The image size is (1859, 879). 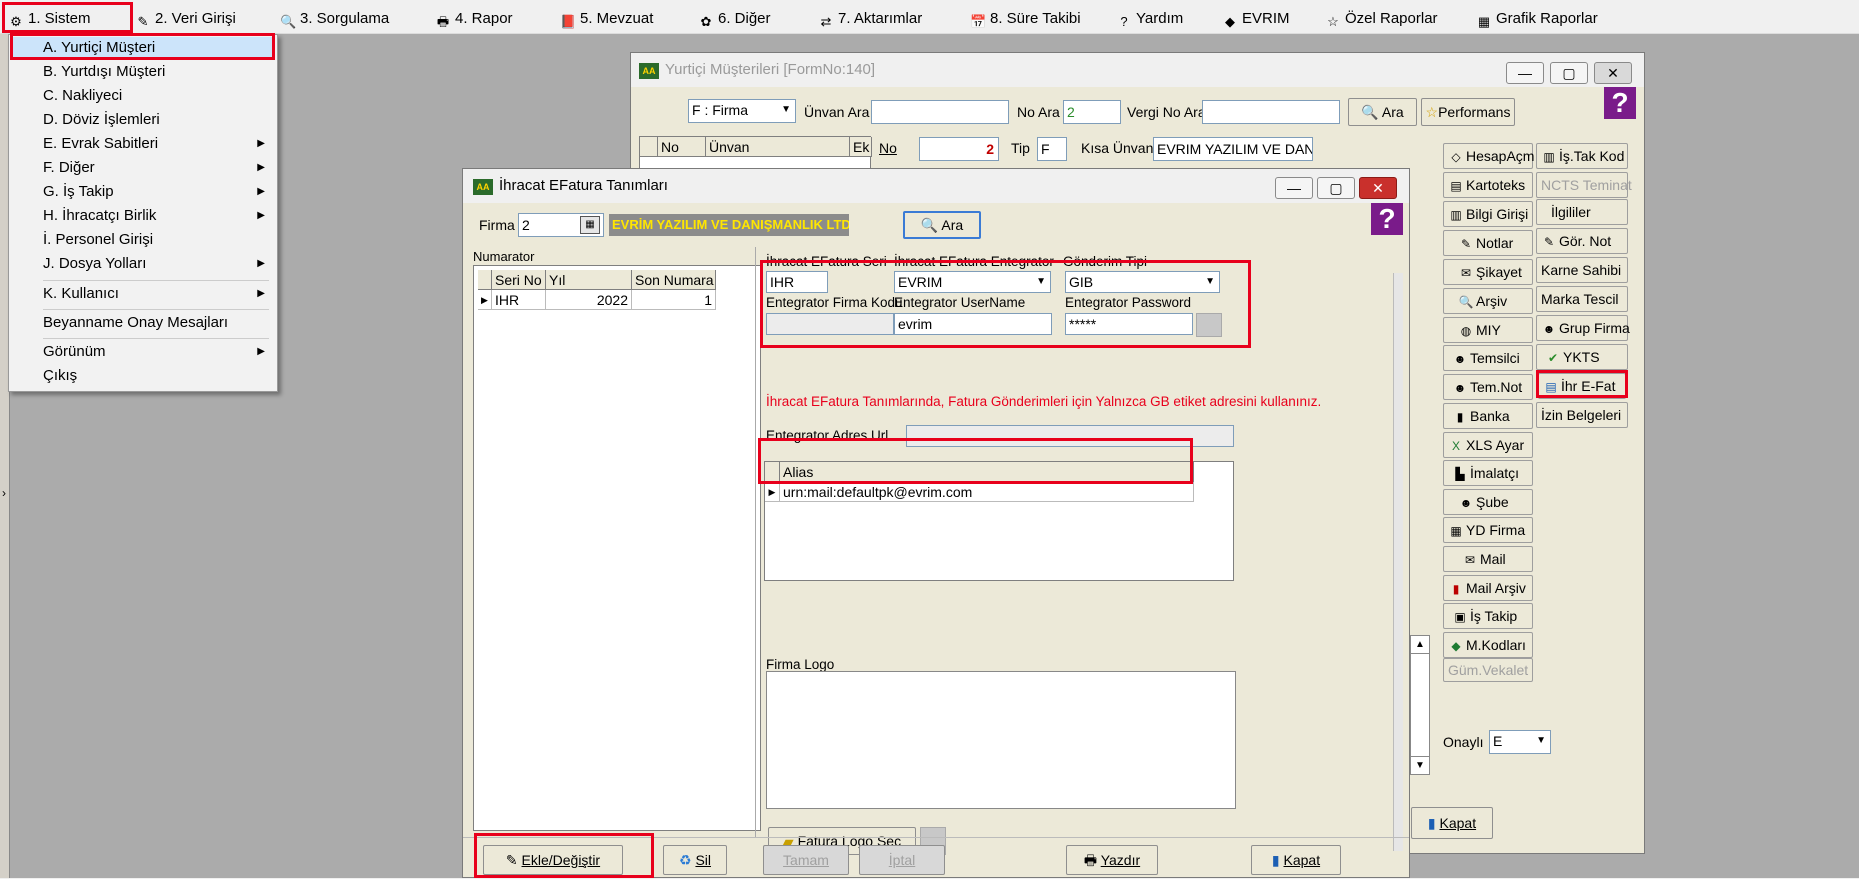 I want to click on menu-item-diger: F. Diğer ▶, so click(x=144, y=168).